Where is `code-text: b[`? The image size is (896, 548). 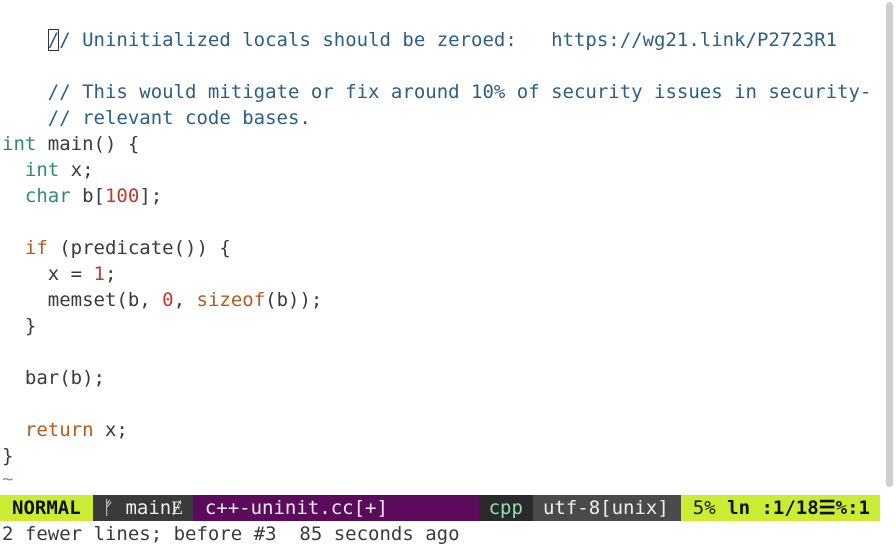
code-text: b[ is located at coordinates (87, 196).